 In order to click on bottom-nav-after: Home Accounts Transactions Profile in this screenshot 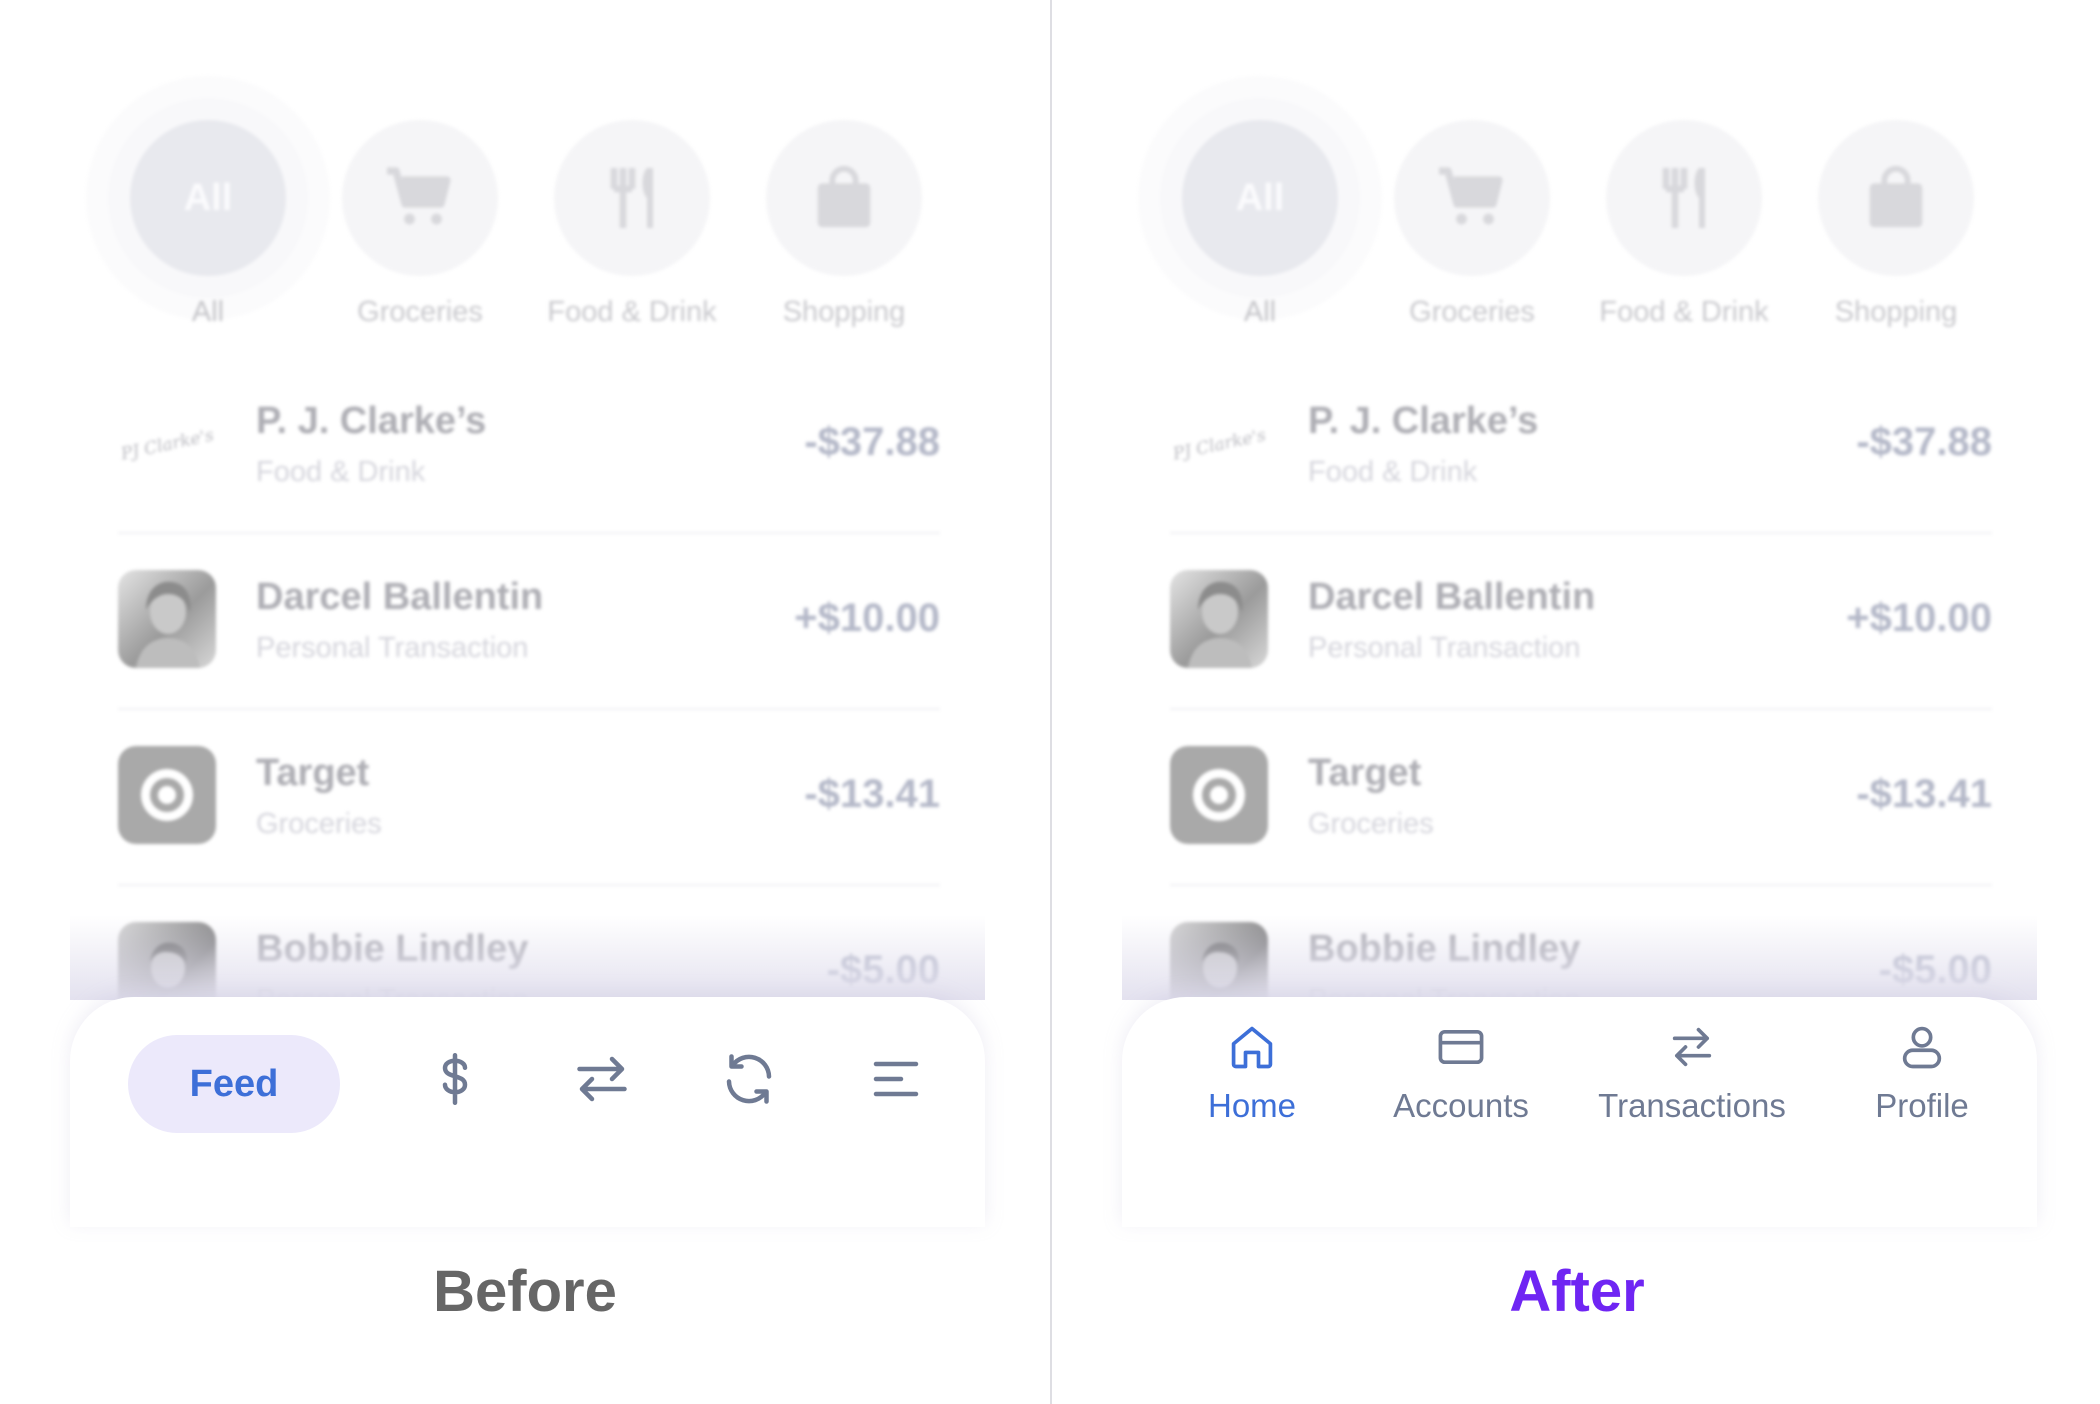, I will do `click(1579, 1112)`.